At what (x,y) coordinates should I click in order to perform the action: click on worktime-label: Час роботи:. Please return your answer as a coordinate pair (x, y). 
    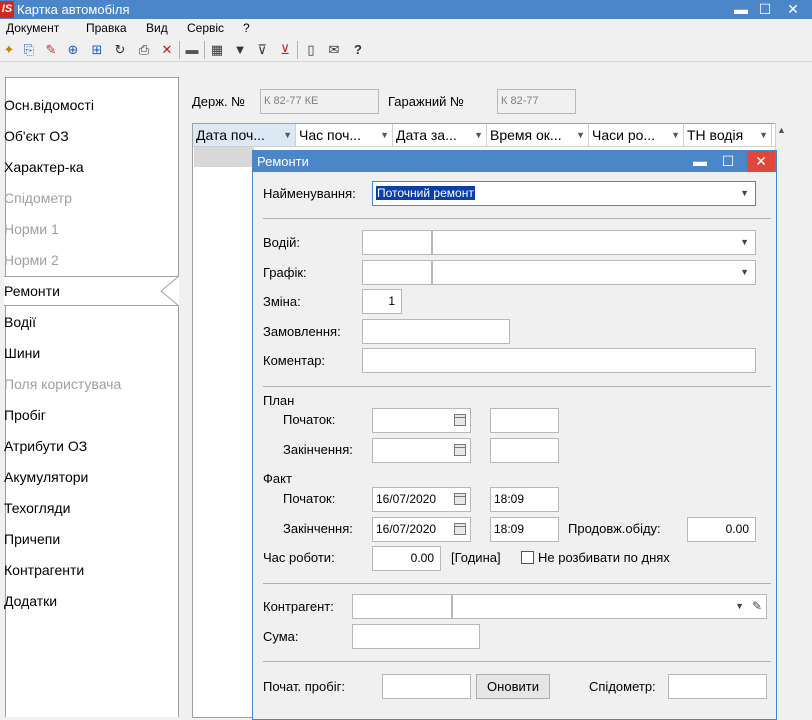
    Looking at the image, I should click on (299, 557).